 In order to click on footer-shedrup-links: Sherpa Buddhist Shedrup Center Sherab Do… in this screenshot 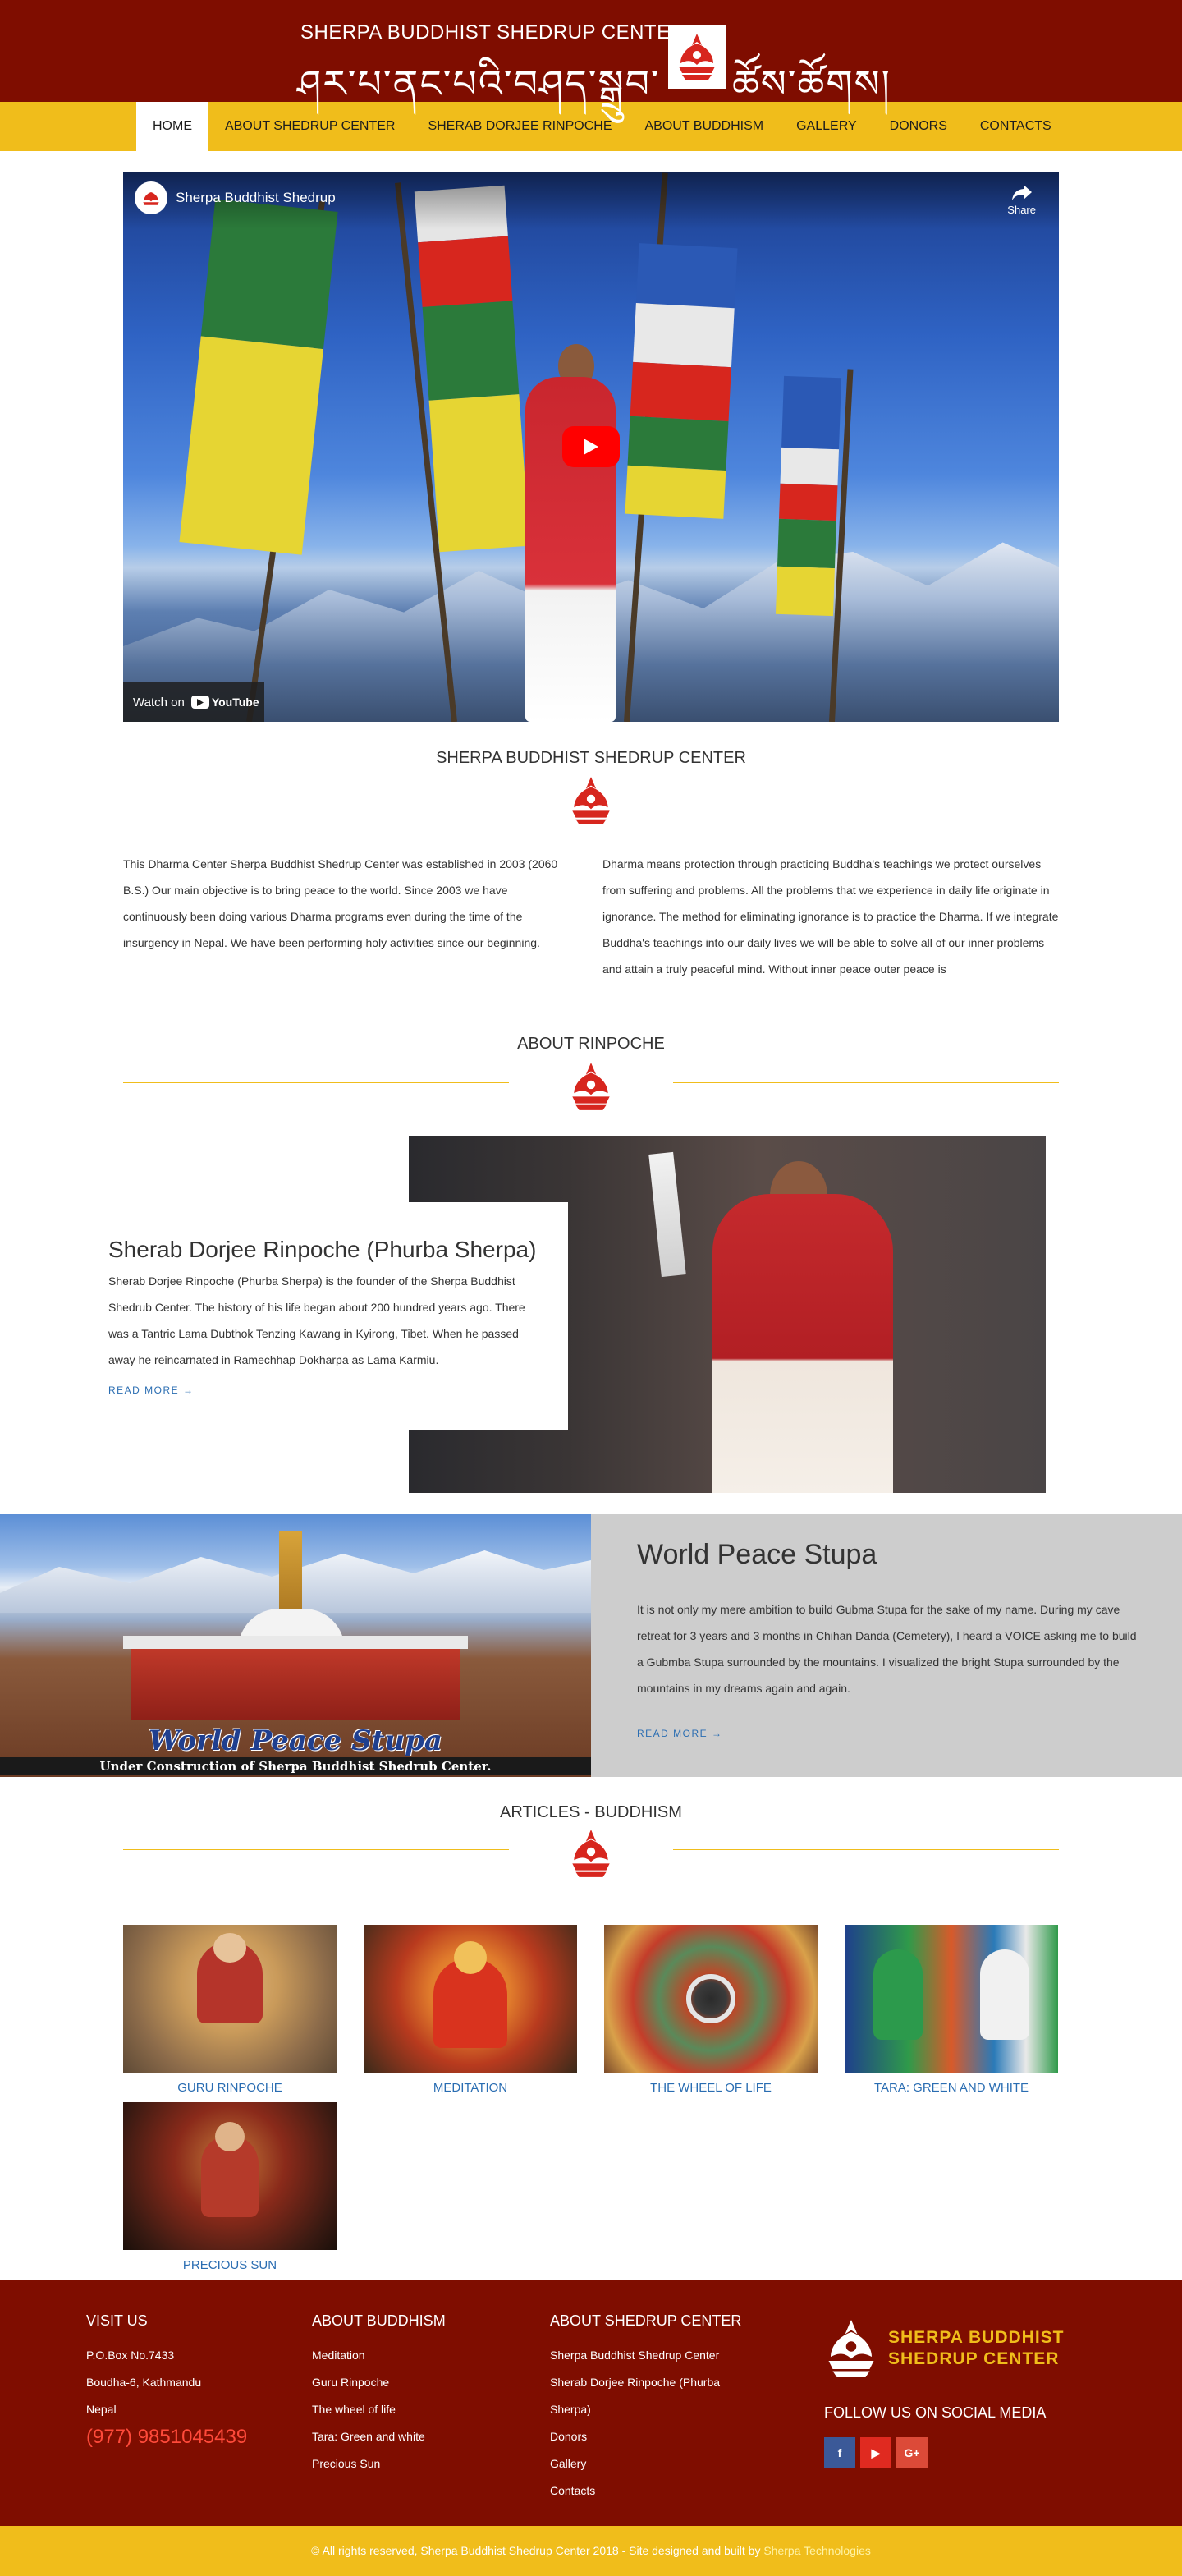, I will do `click(635, 2423)`.